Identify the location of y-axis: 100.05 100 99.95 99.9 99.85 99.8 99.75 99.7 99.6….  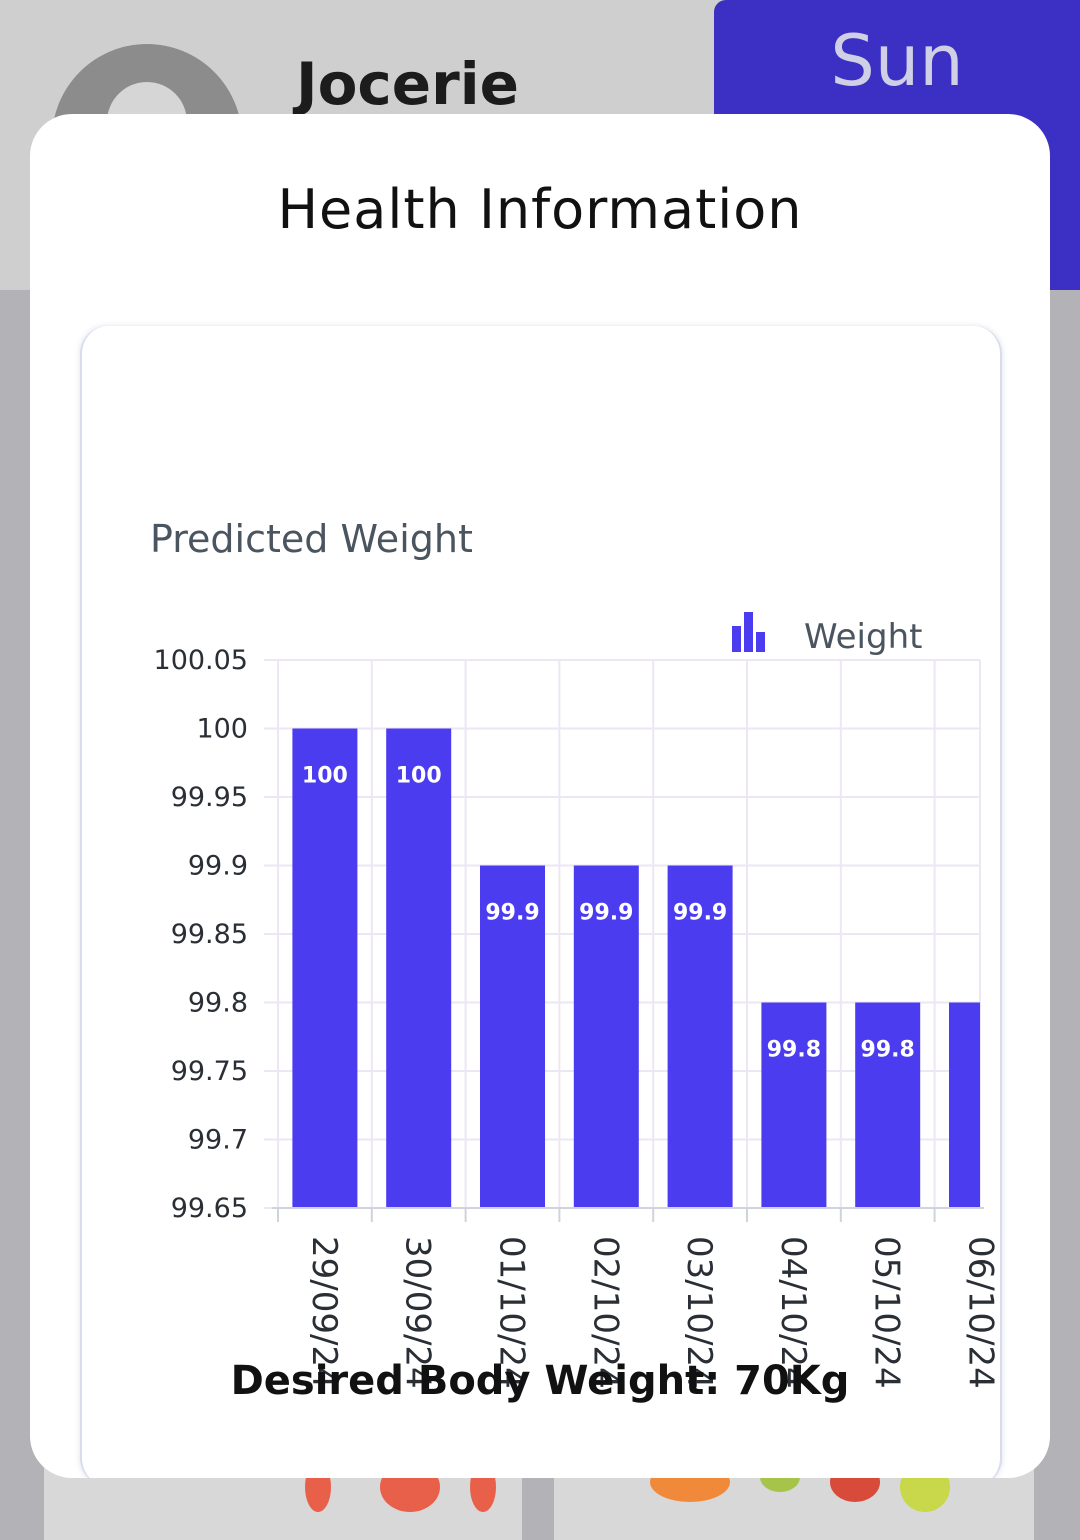
(201, 934).